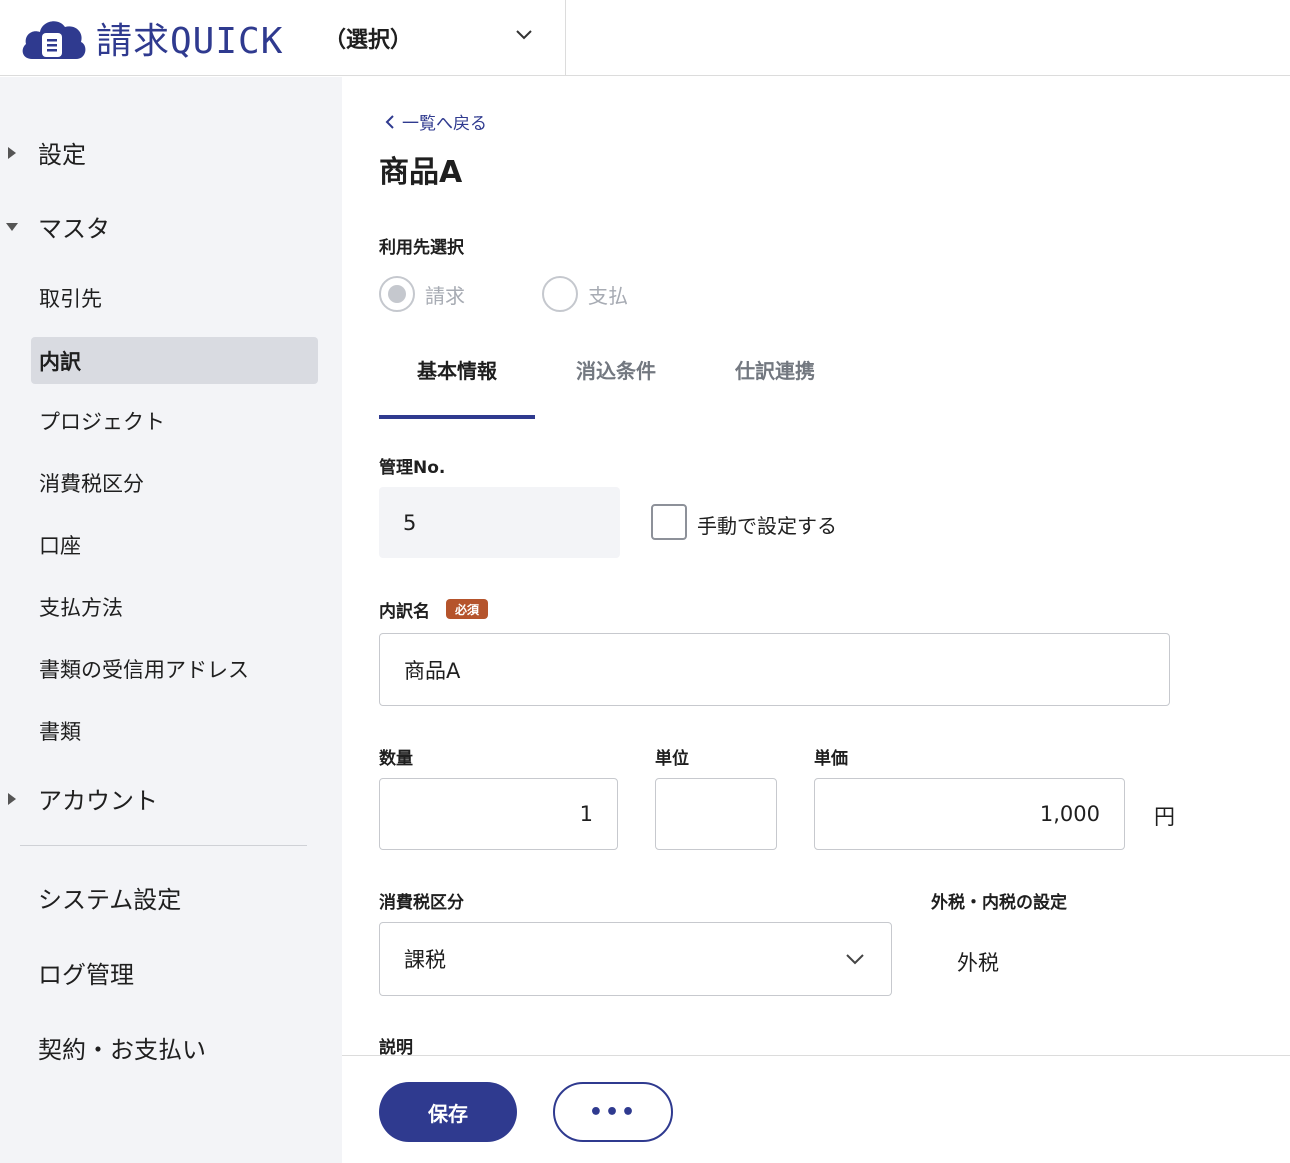 This screenshot has height=1163, width=1290. Describe the element at coordinates (174, 482) in the screenshot. I see `sidebar-item-tax-category: 消費税区分` at that location.